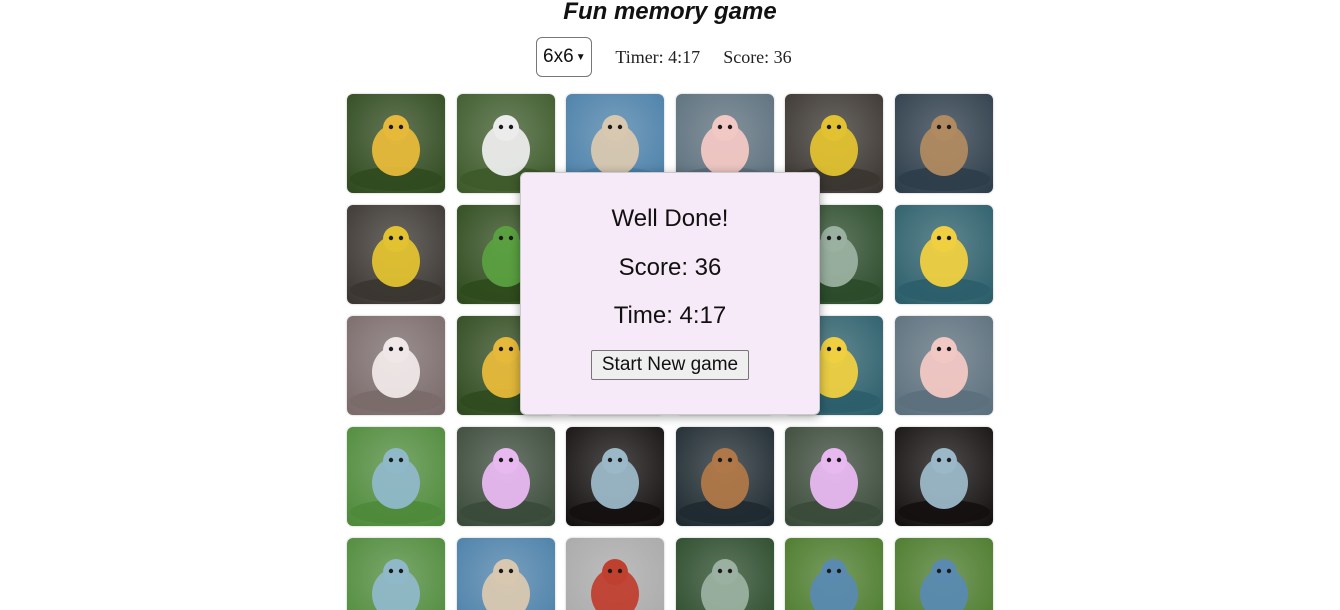 This screenshot has width=1340, height=610. I want to click on dialog-title: Well Done!, so click(670, 218).